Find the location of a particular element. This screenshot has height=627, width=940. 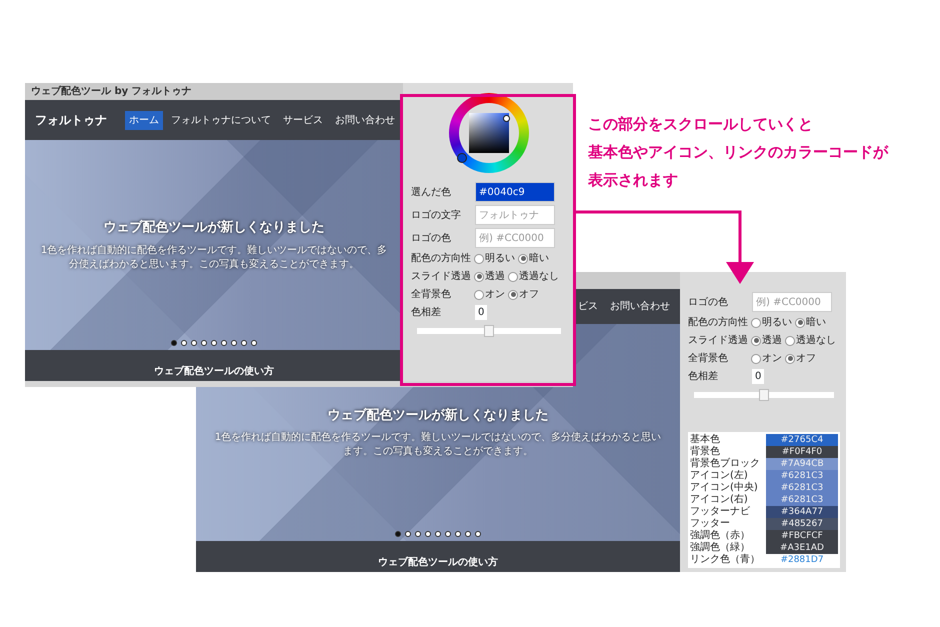

color-name: リンク色（青） is located at coordinates (725, 560).